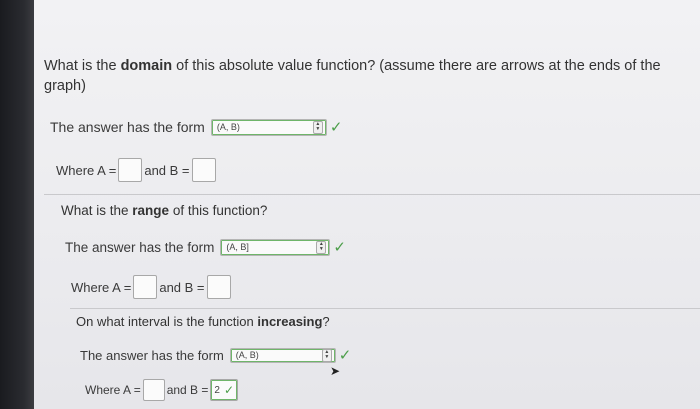 Image resolution: width=700 pixels, height=409 pixels. What do you see at coordinates (17, 204) in the screenshot?
I see `monitor-bezel` at bounding box center [17, 204].